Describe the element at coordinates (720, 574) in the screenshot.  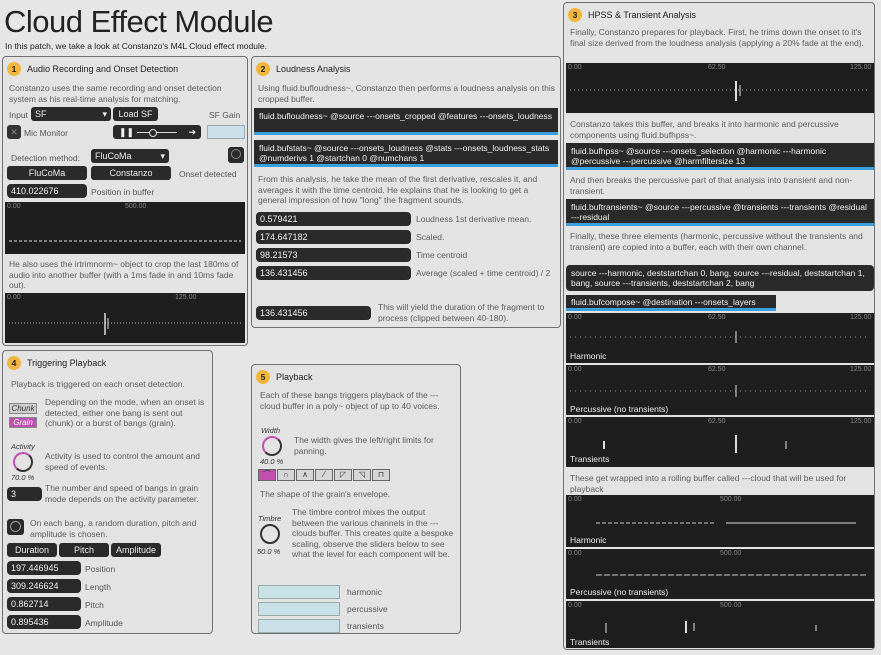
I see `cloud-percussive-waveform: 0.00 500.00 Percussive (no transients)` at that location.